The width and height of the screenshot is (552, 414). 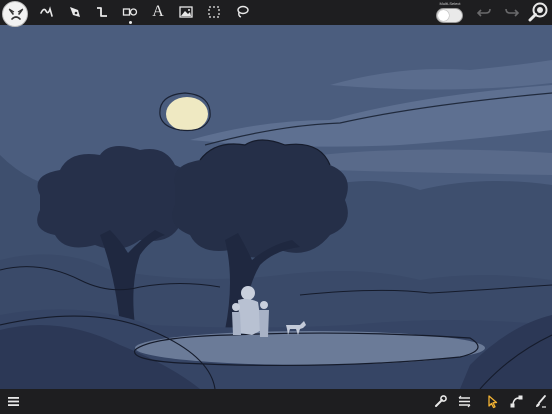 I want to click on undo-button, so click(x=484, y=12).